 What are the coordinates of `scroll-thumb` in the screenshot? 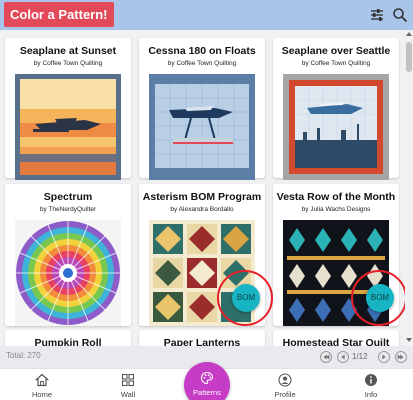 It's located at (409, 57).